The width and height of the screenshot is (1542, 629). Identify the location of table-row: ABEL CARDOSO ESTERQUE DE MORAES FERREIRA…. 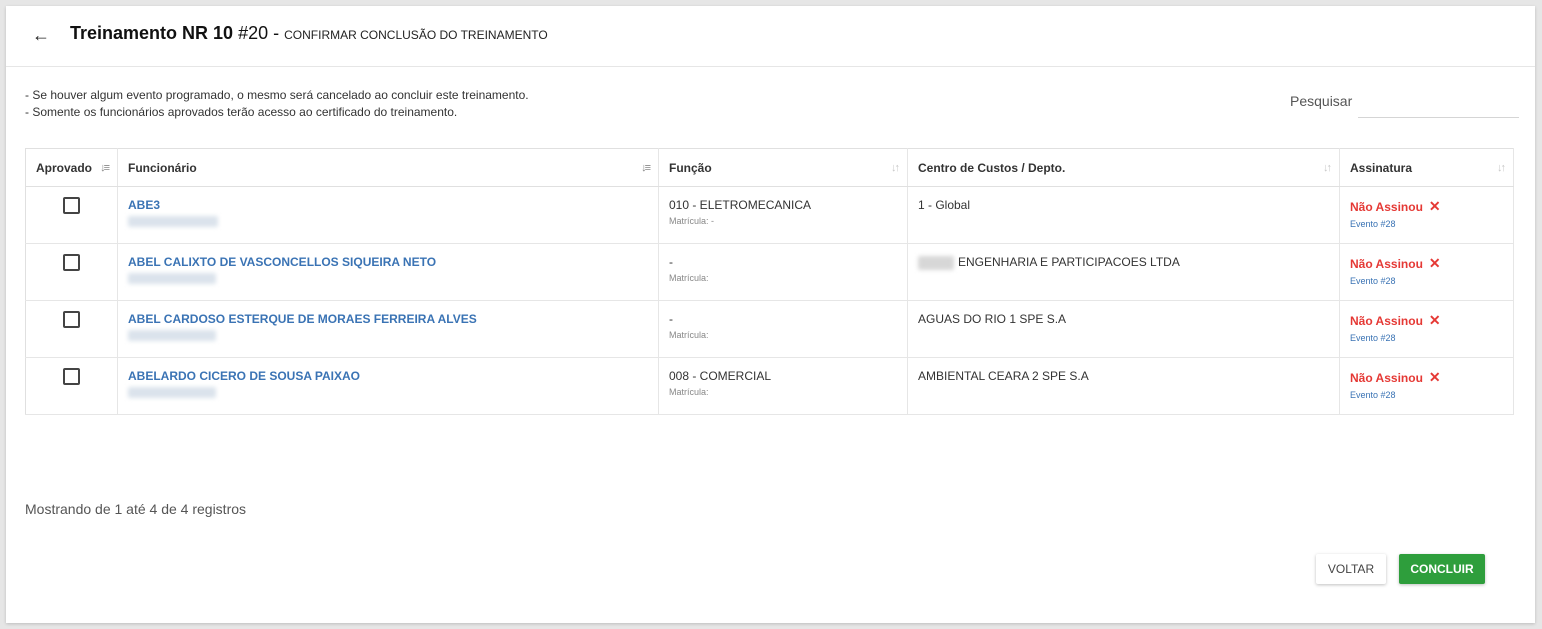
(769, 329).